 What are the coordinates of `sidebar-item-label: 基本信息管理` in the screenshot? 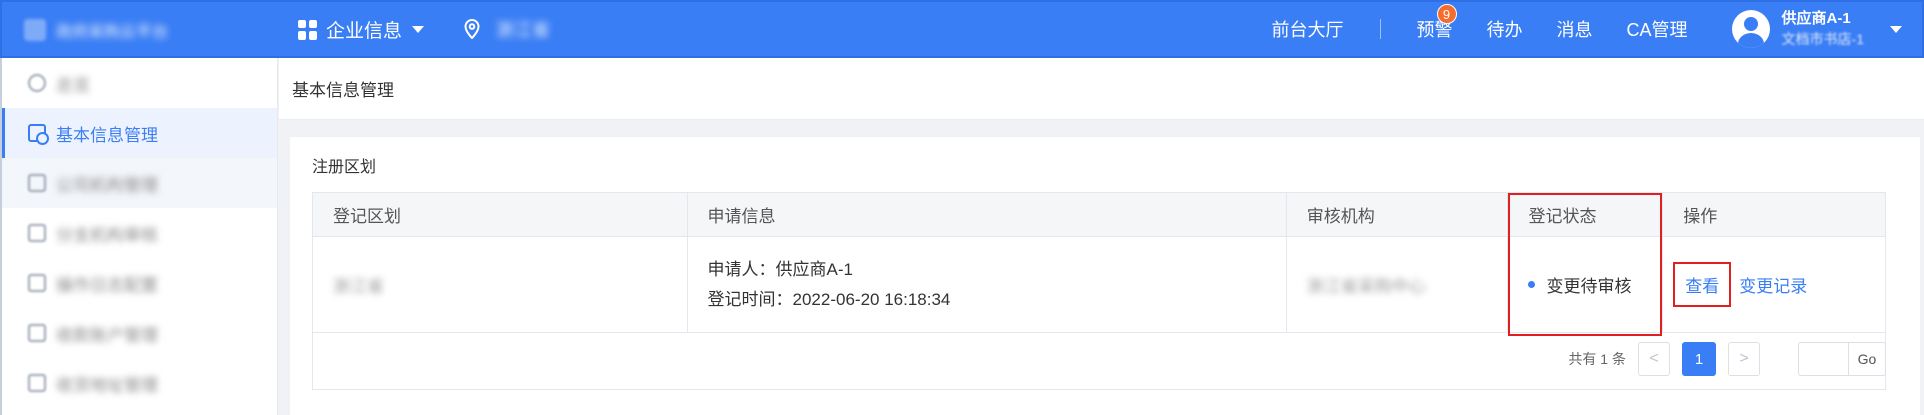 It's located at (107, 135).